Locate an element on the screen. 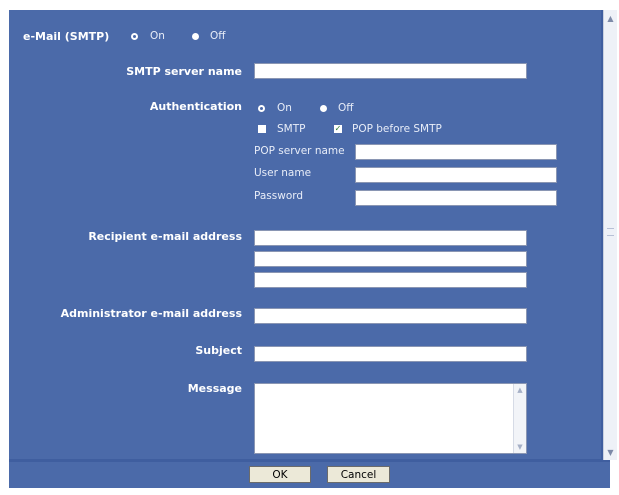 This screenshot has width=619, height=495. subject-input is located at coordinates (390, 354).